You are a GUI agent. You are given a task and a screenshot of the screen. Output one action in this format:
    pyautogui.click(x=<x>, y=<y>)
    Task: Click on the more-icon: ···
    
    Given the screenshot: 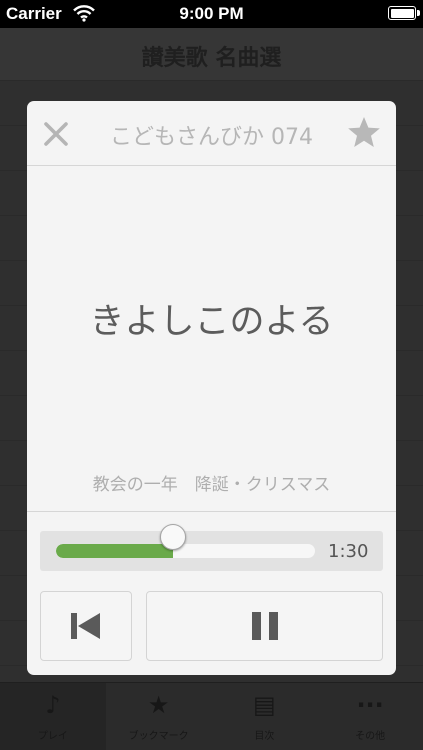 What is the action you would take?
    pyautogui.click(x=370, y=705)
    